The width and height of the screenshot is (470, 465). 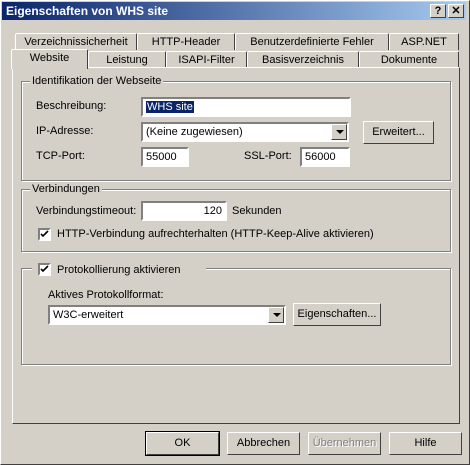 I want to click on description-label: Beschreibung:, so click(x=71, y=106).